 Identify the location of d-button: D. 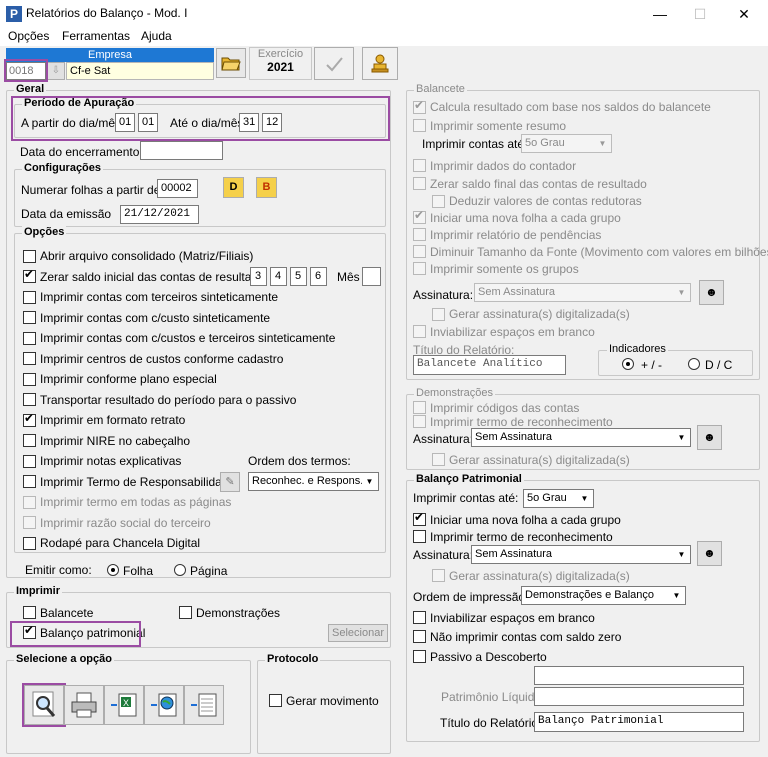
(233, 187).